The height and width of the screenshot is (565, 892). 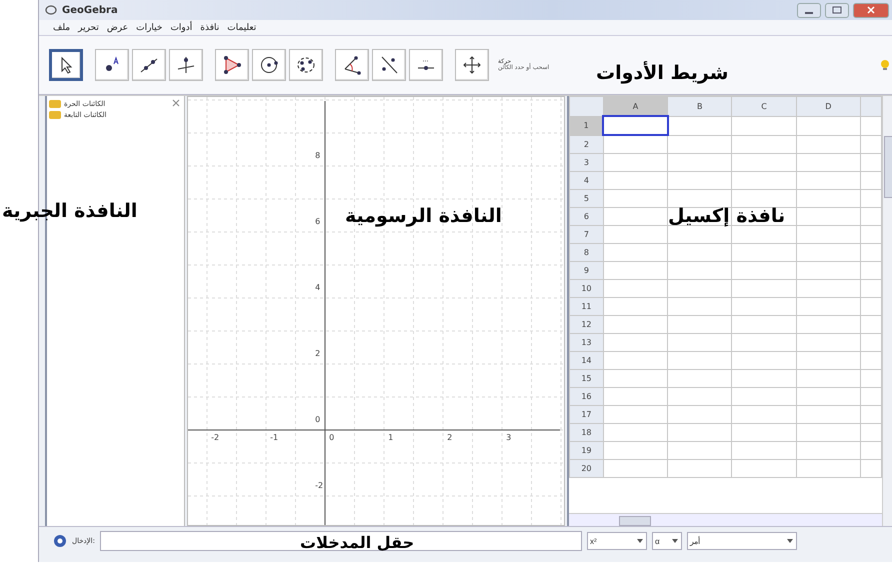 I want to click on column-header: A, so click(x=635, y=106).